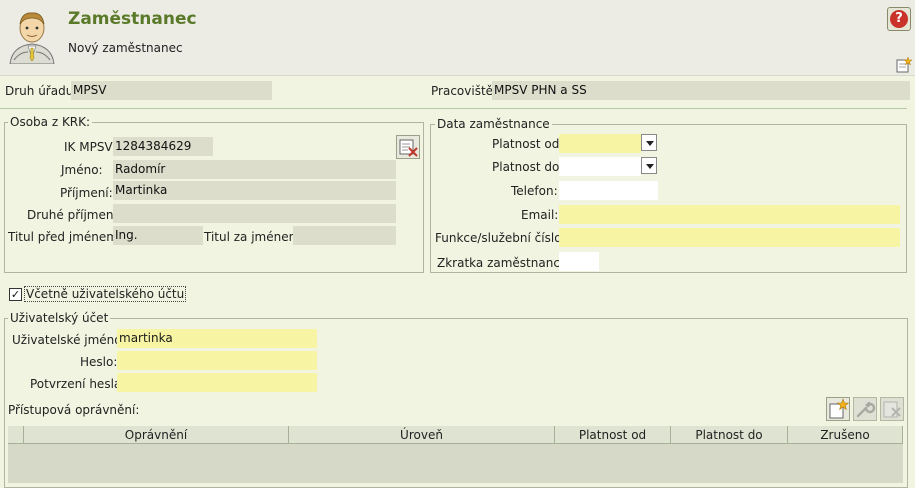 The image size is (915, 488). Describe the element at coordinates (15, 294) in the screenshot. I see `vcetne-uctu-checkbox: ✓` at that location.